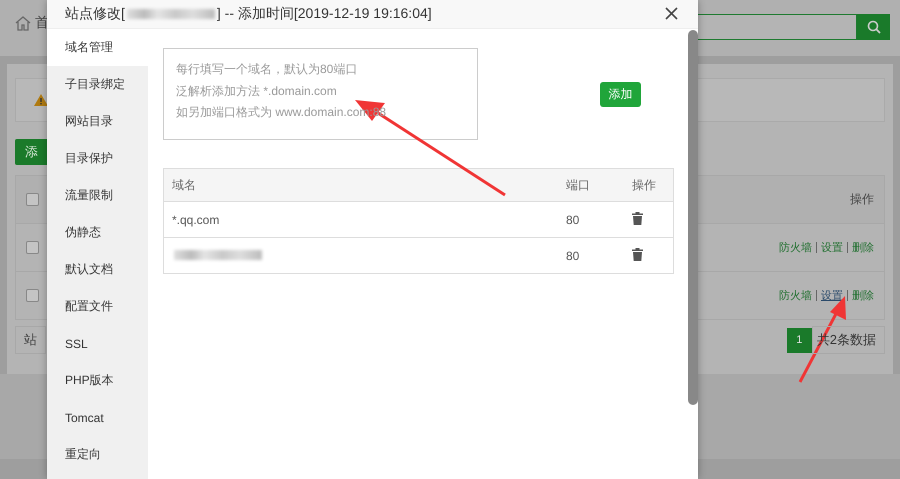 The height and width of the screenshot is (479, 900). What do you see at coordinates (671, 13) in the screenshot?
I see `close-icon` at bounding box center [671, 13].